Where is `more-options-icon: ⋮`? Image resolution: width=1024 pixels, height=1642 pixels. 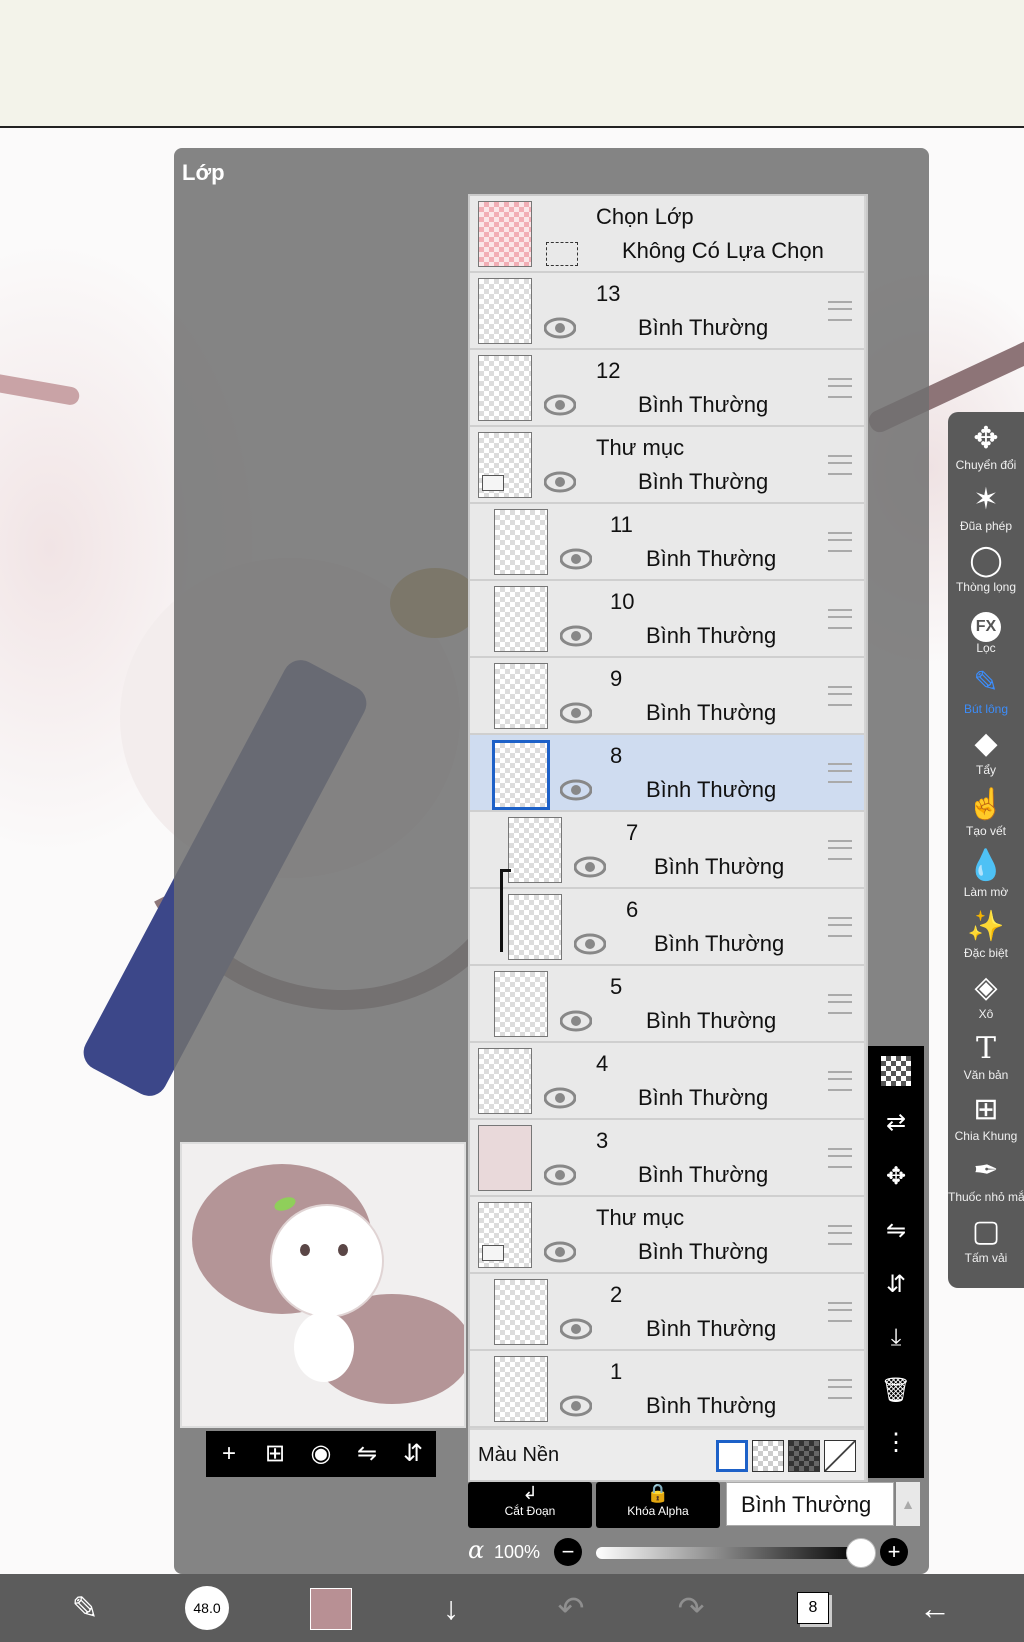 more-options-icon: ⋮ is located at coordinates (896, 1442).